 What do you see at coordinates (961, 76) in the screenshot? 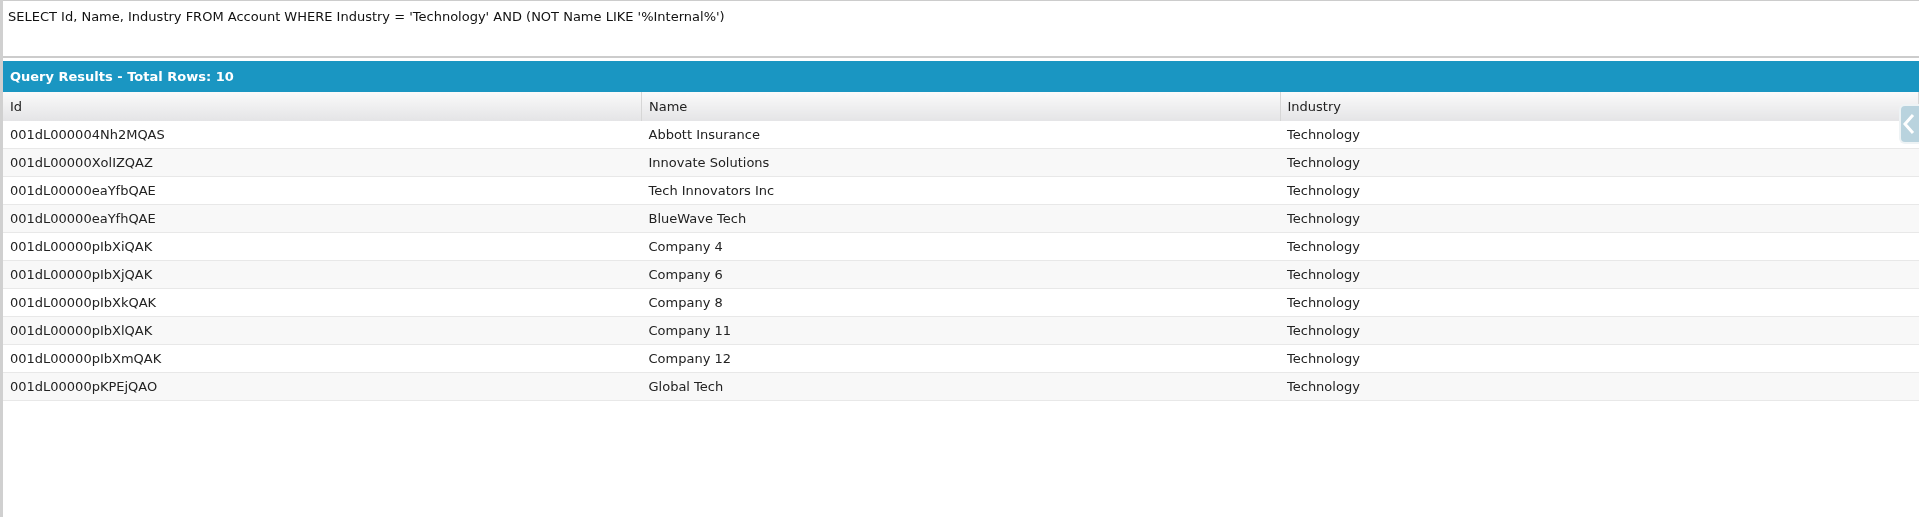
I see `results-title: Query Results - Total Rows: 10` at bounding box center [961, 76].